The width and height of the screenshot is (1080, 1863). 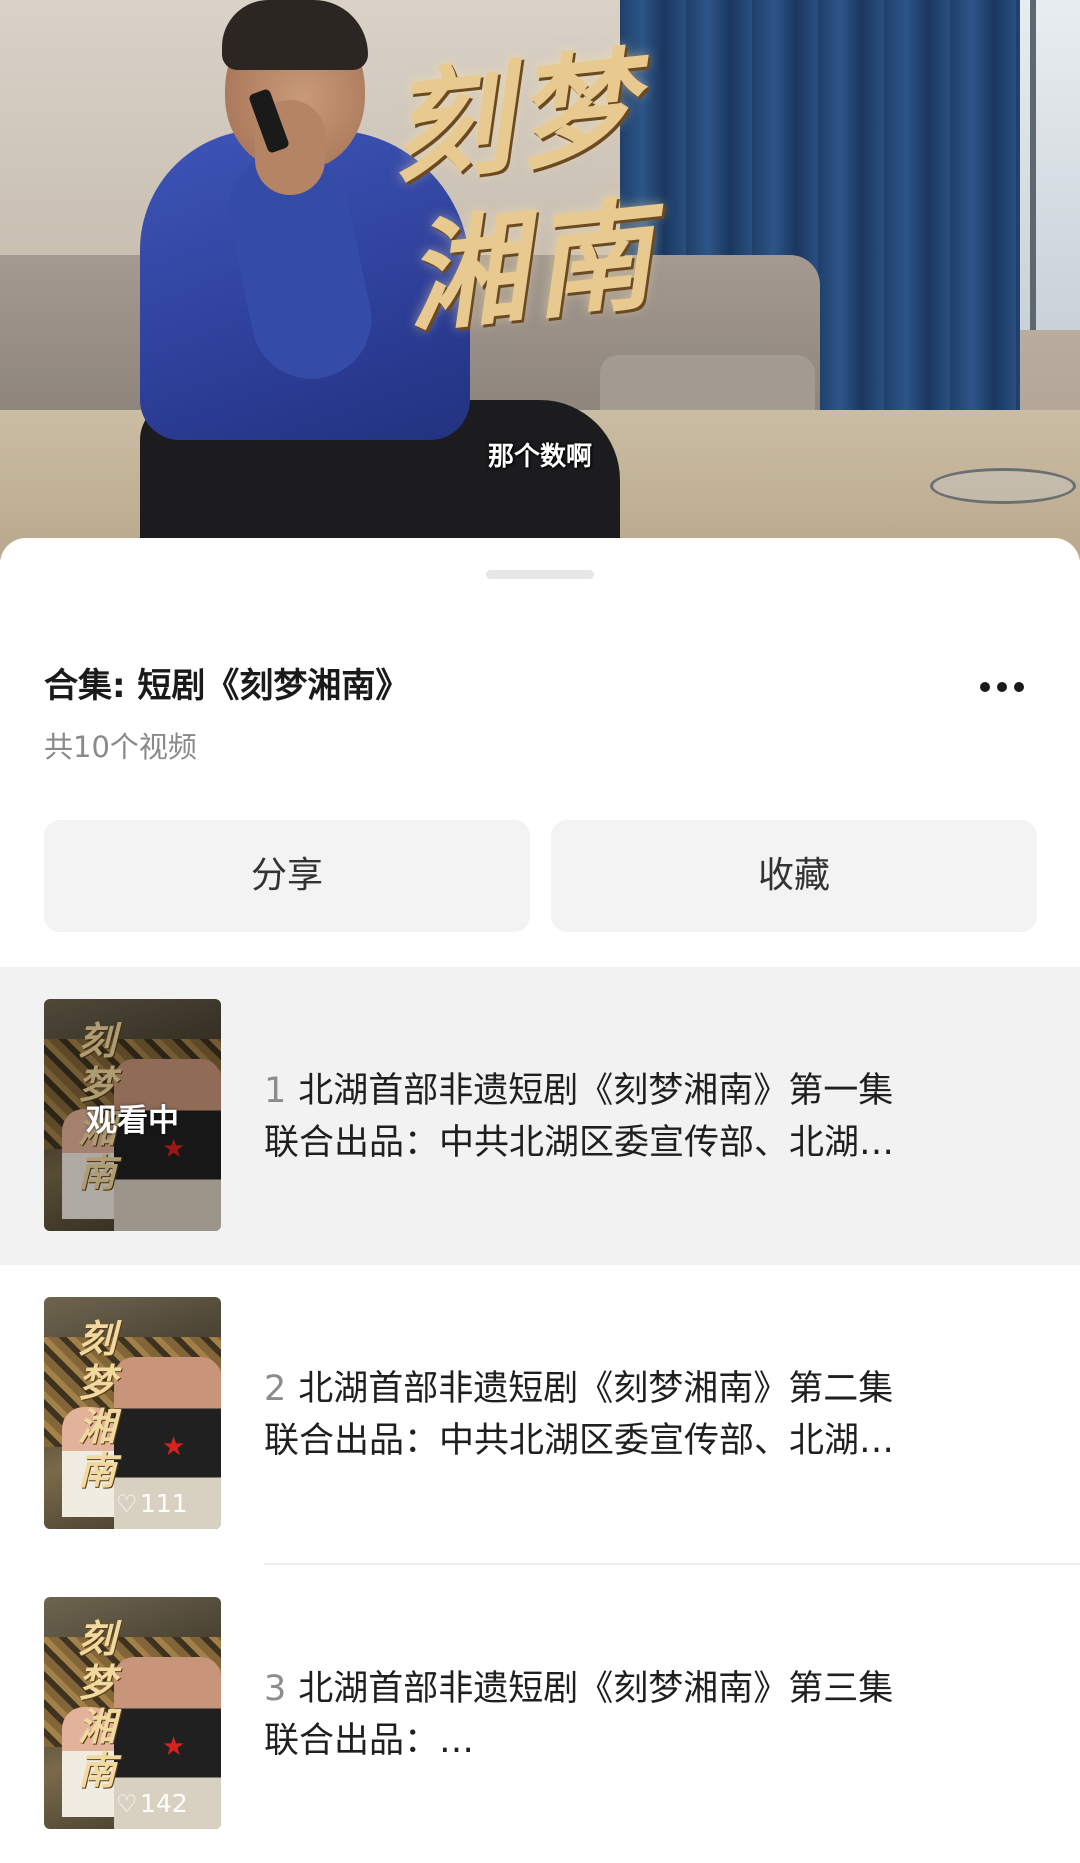 What do you see at coordinates (164, 1503) in the screenshot?
I see `likes-value: 111` at bounding box center [164, 1503].